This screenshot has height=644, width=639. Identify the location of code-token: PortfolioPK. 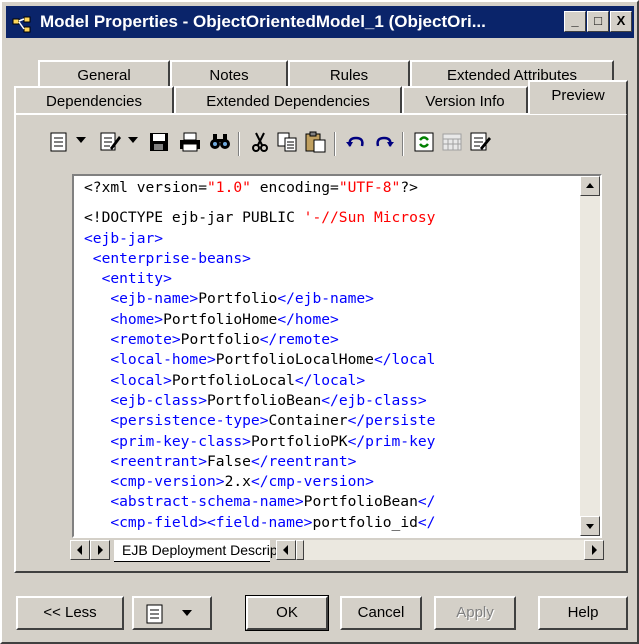
(299, 441).